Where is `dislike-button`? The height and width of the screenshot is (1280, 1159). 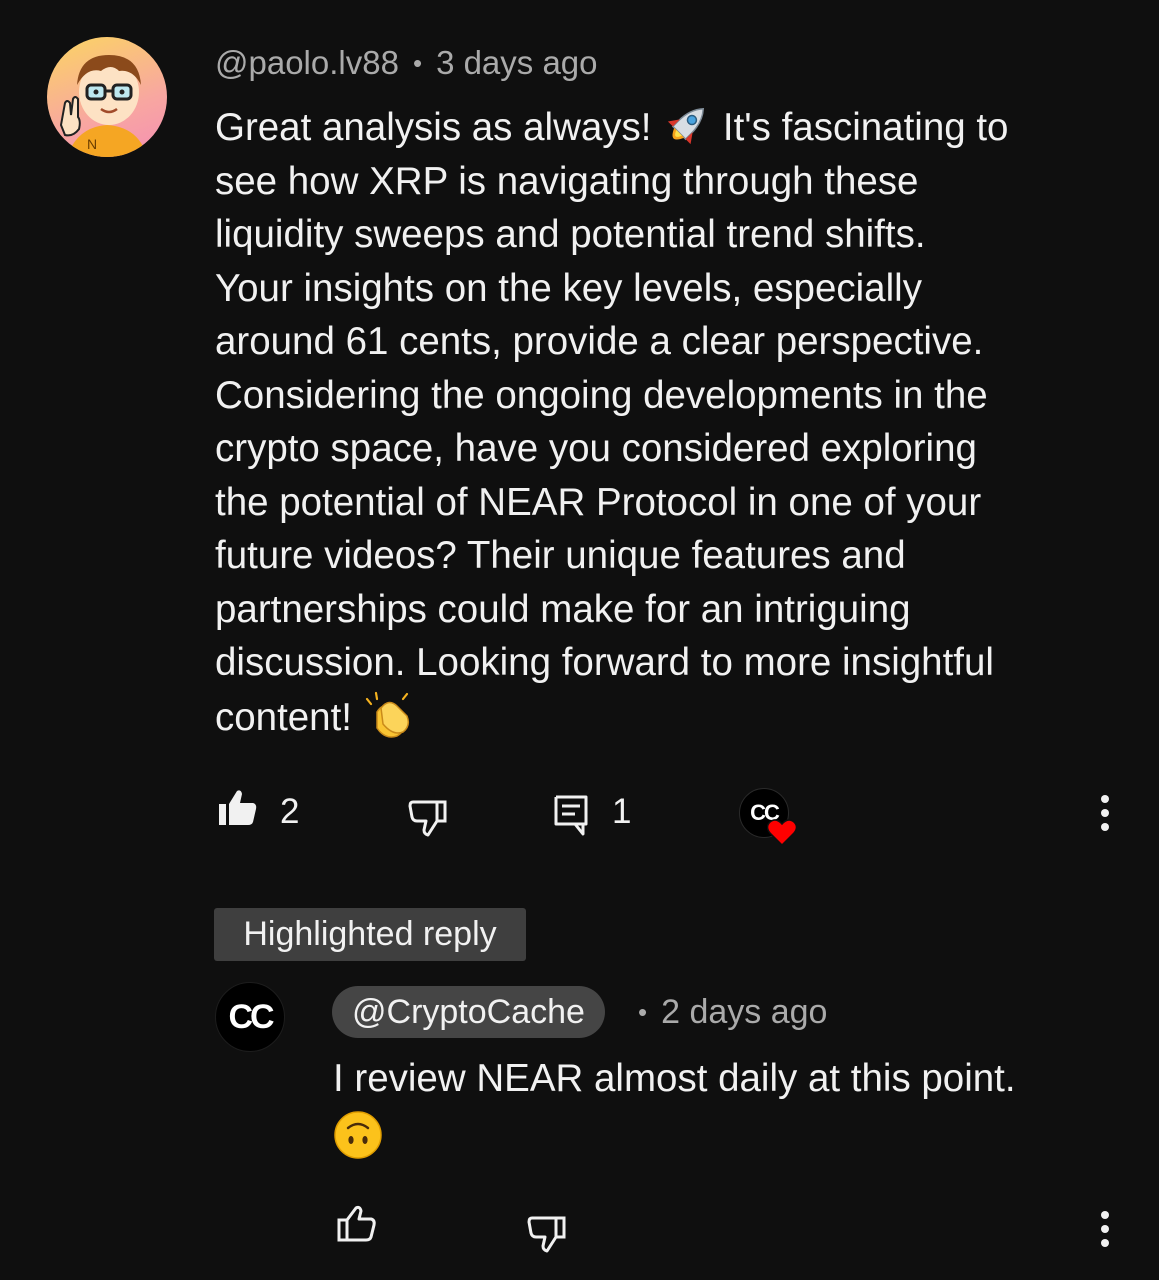
dislike-button is located at coordinates (428, 818).